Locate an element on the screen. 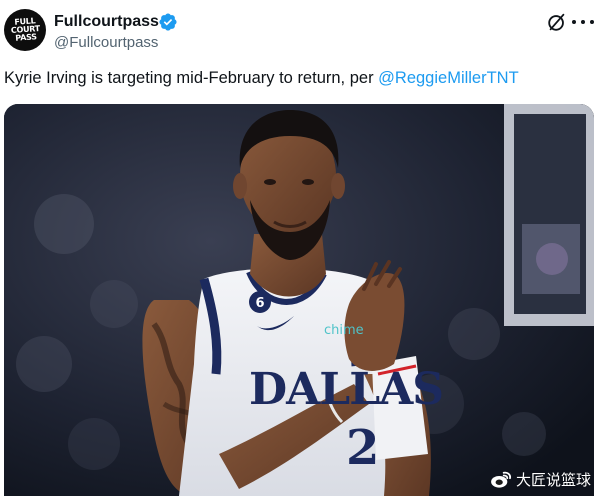 Image resolution: width=600 pixels, height=496 pixels. collar-number: 6 is located at coordinates (259, 303).